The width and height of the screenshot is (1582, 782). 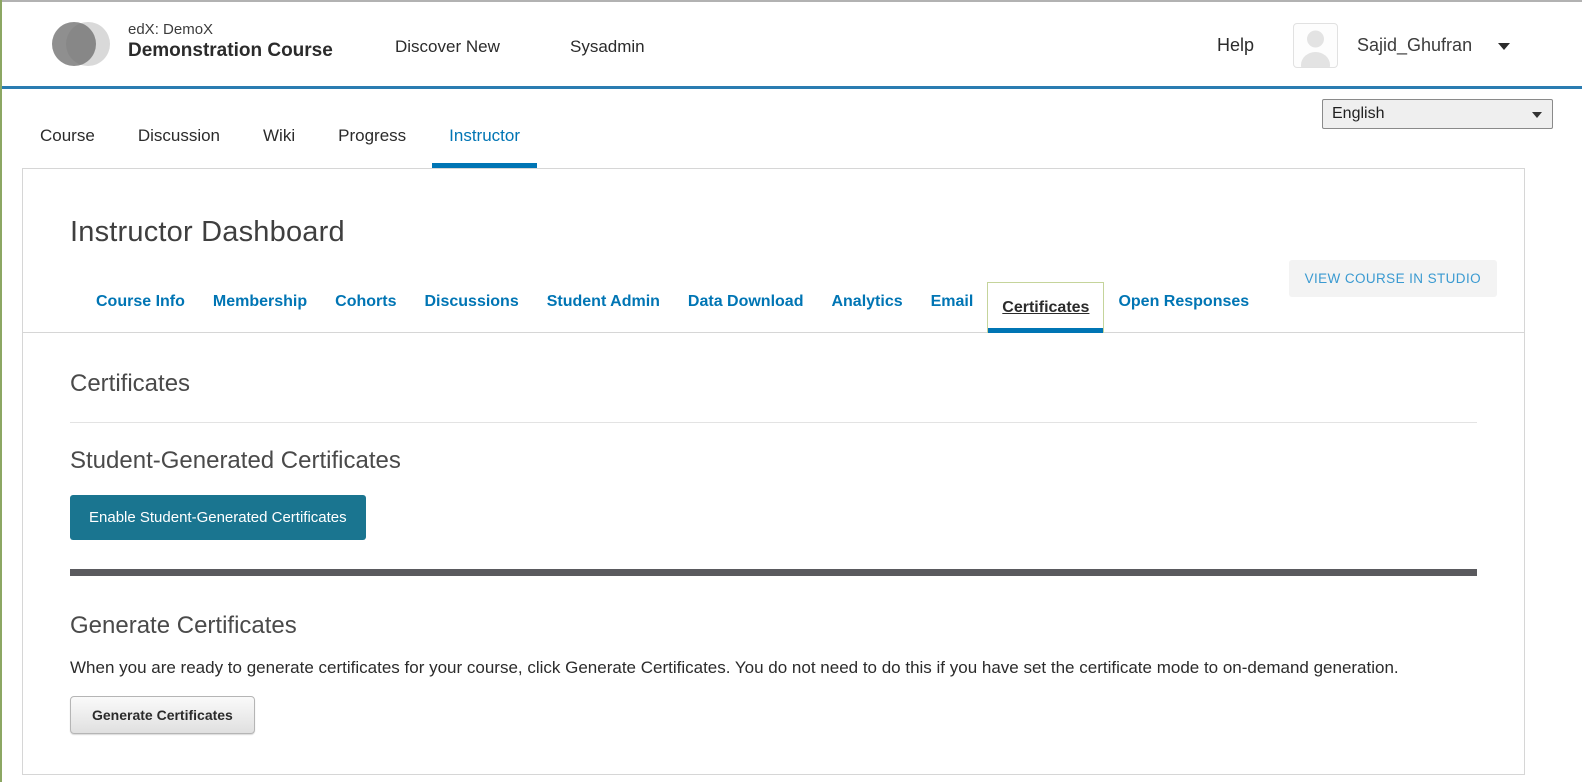 I want to click on generate-certificates-button: Generate Certificates, so click(x=162, y=715).